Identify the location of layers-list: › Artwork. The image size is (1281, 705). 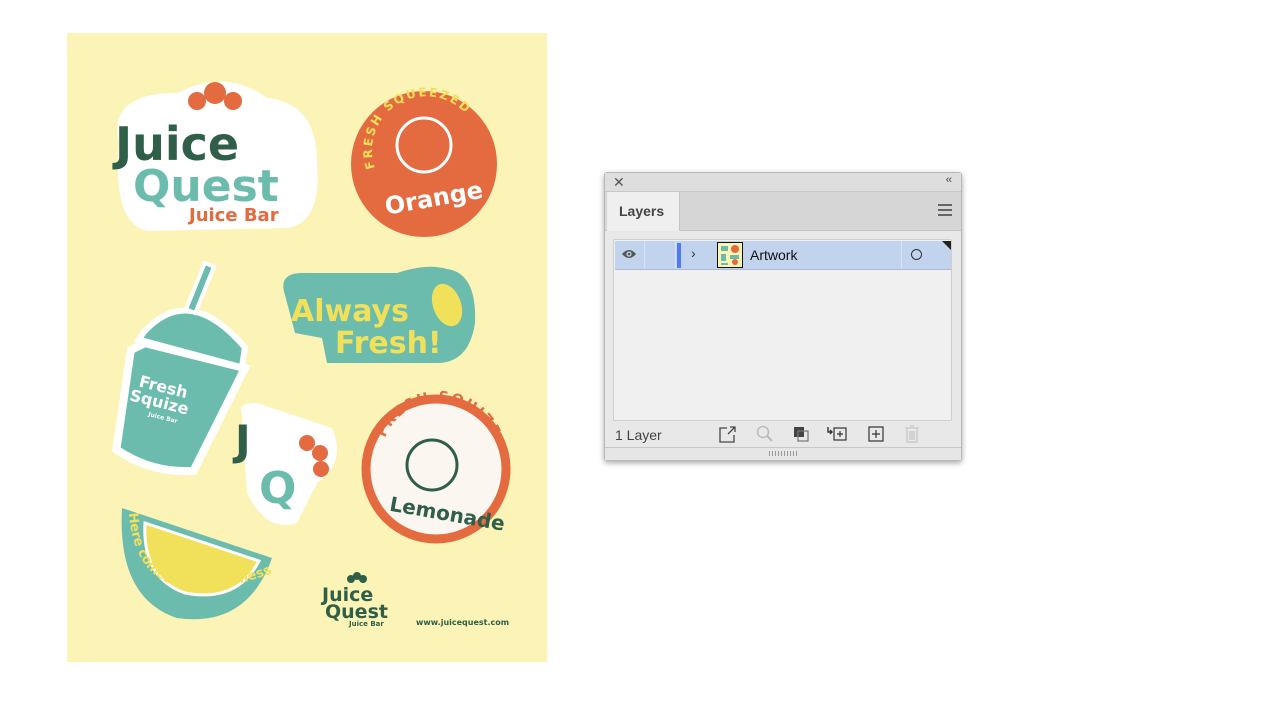
(782, 330).